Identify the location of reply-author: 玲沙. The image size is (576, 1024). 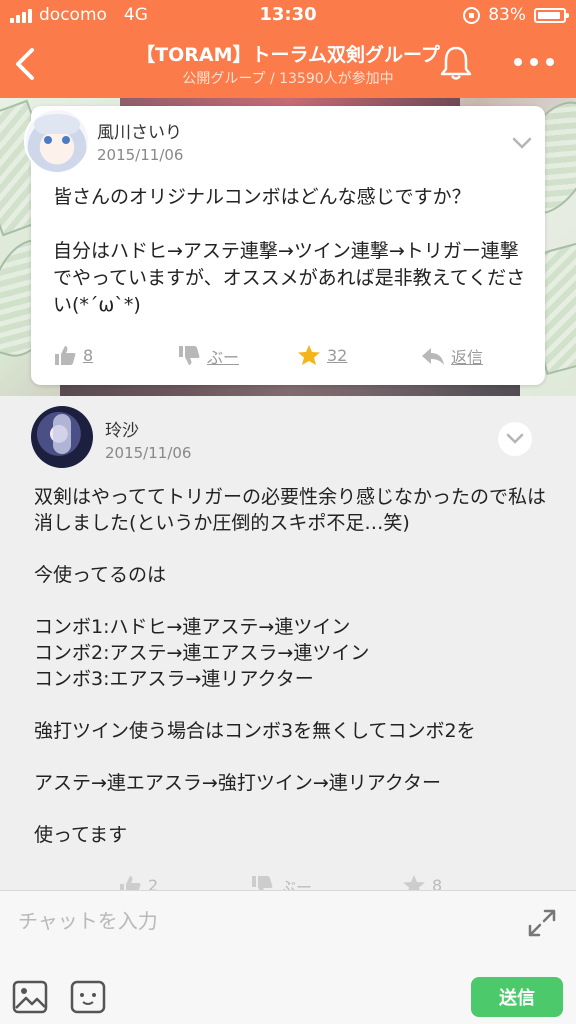
(122, 428).